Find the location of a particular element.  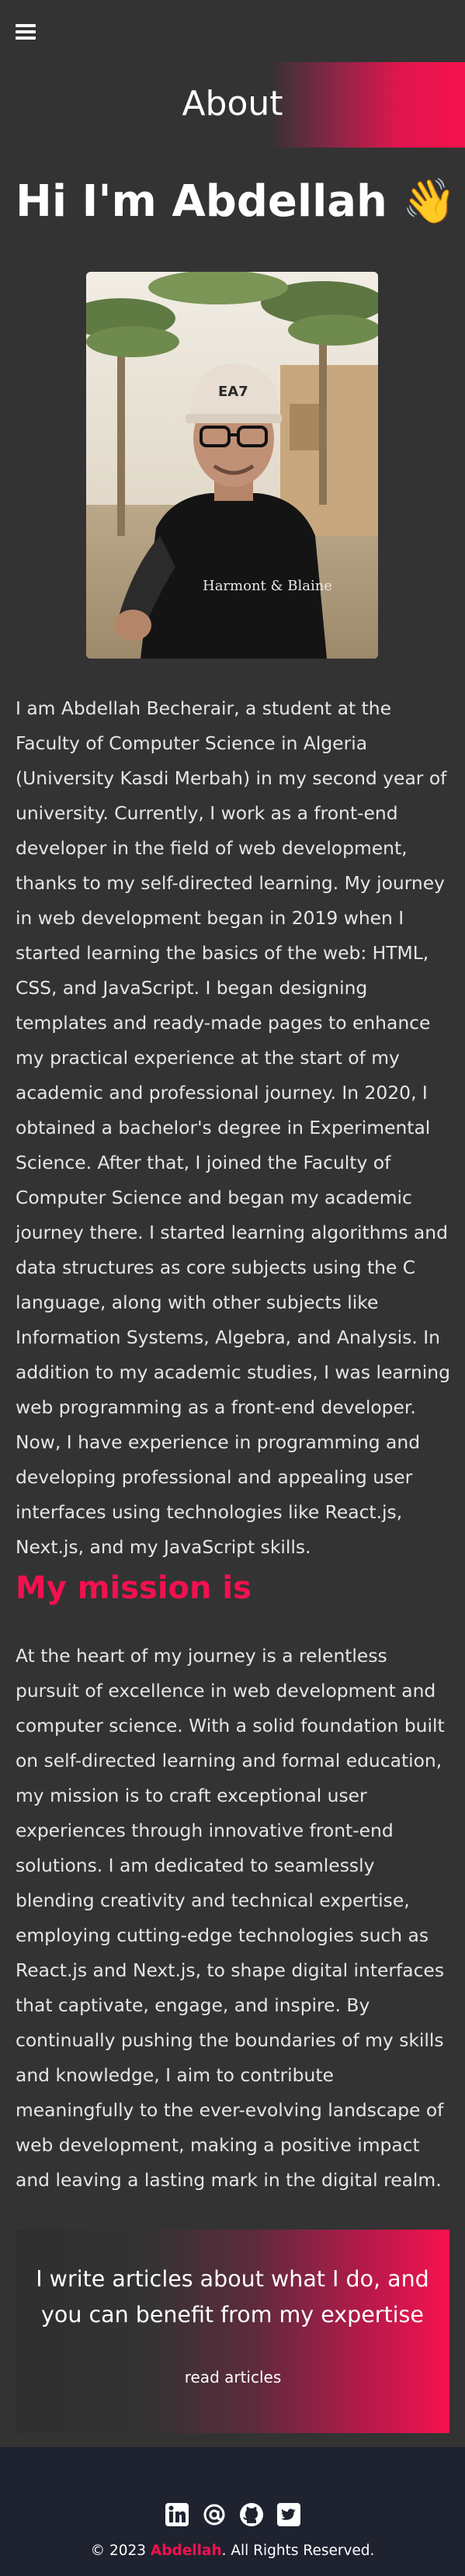

profile-photo-illustration: EA7 Harmont & Blaine is located at coordinates (232, 465).